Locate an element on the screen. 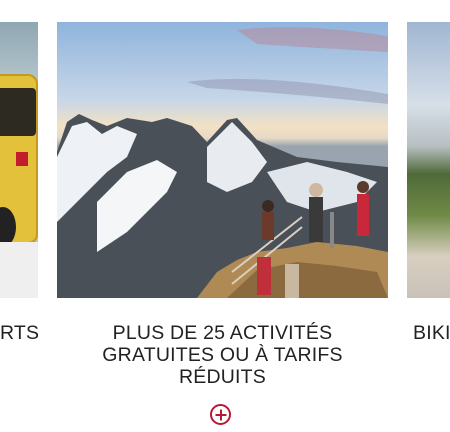 Image resolution: width=450 pixels, height=432 pixels. card-caption-left: RTS is located at coordinates (19, 333).